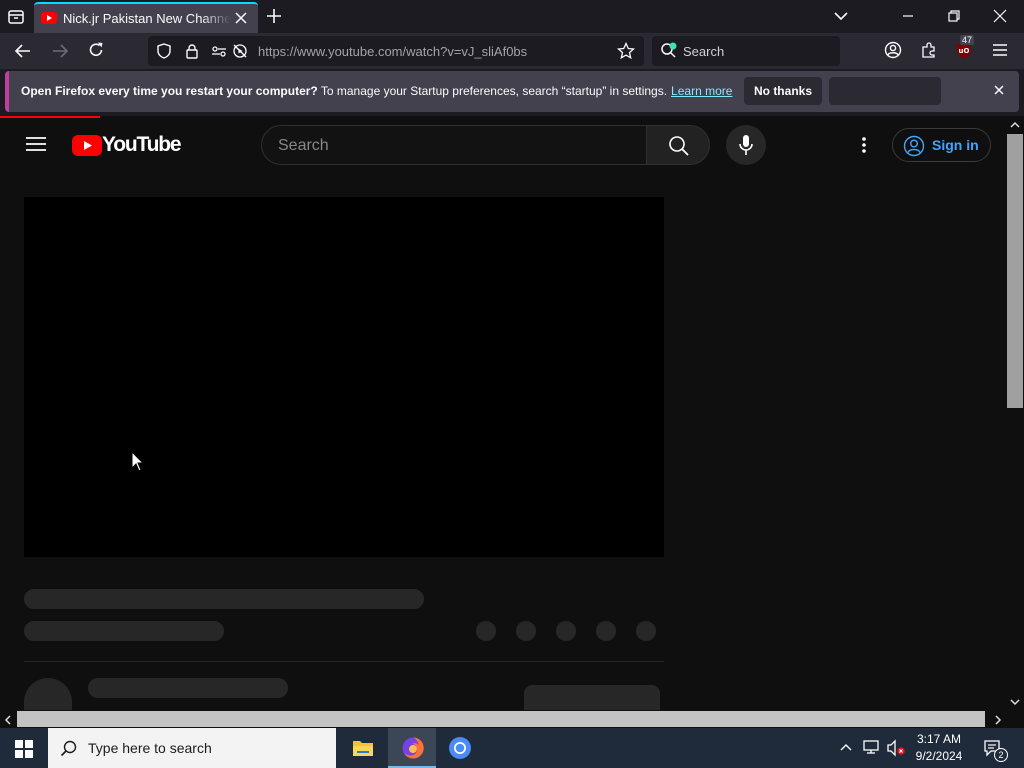  What do you see at coordinates (240, 51) in the screenshot?
I see `autoplay-blocked-icon` at bounding box center [240, 51].